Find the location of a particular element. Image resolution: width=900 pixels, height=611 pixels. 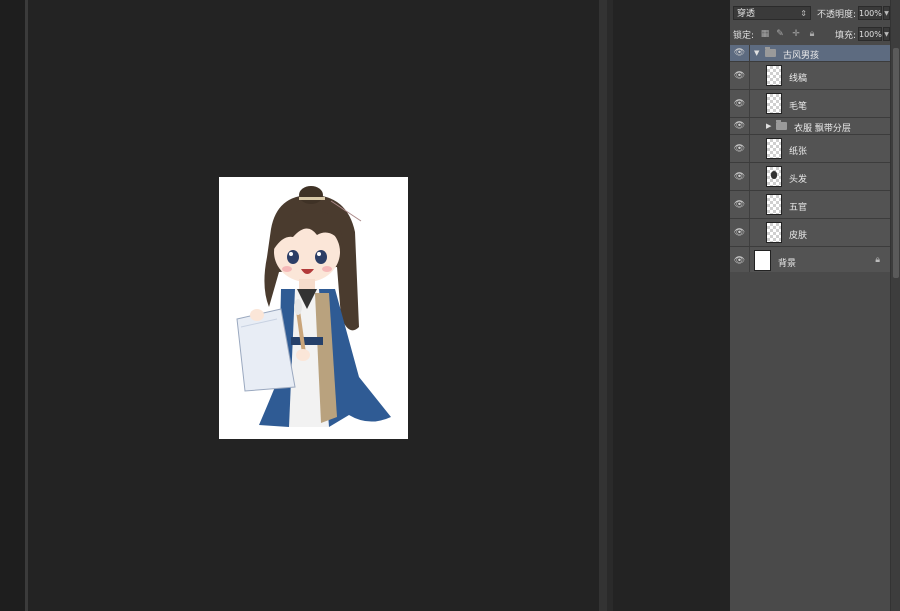

chevron-down-icon: ▼ is located at coordinates (756, 53).